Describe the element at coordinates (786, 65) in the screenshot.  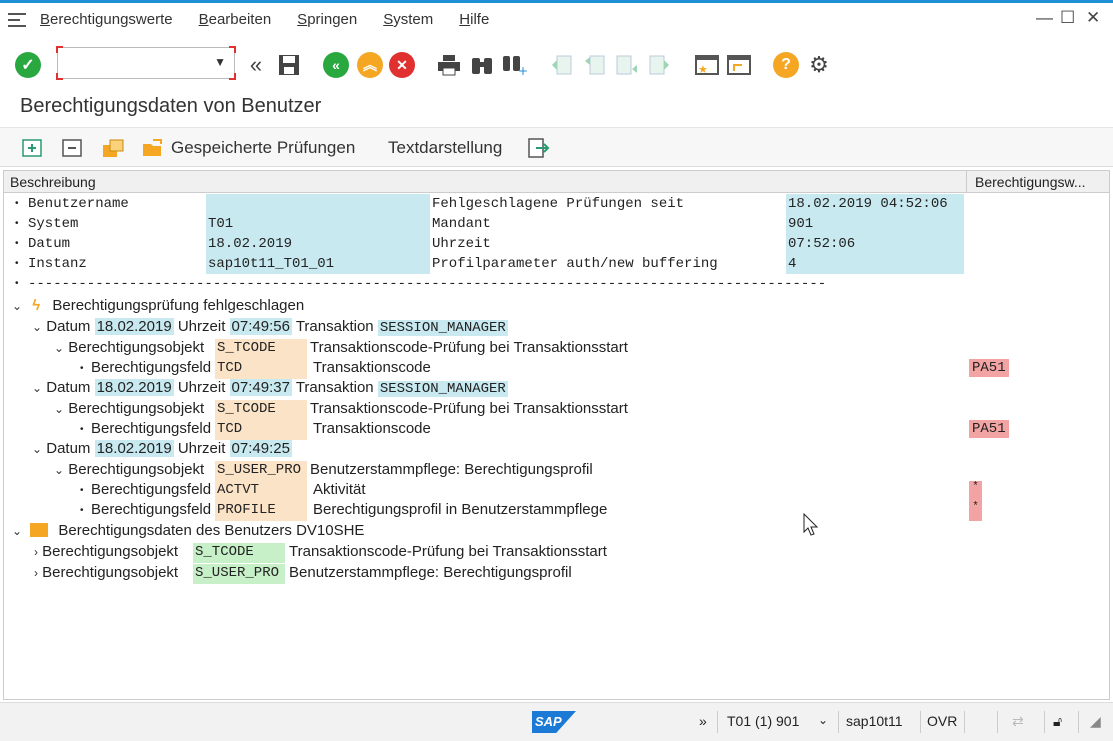
I see `help-icon: ?` at that location.